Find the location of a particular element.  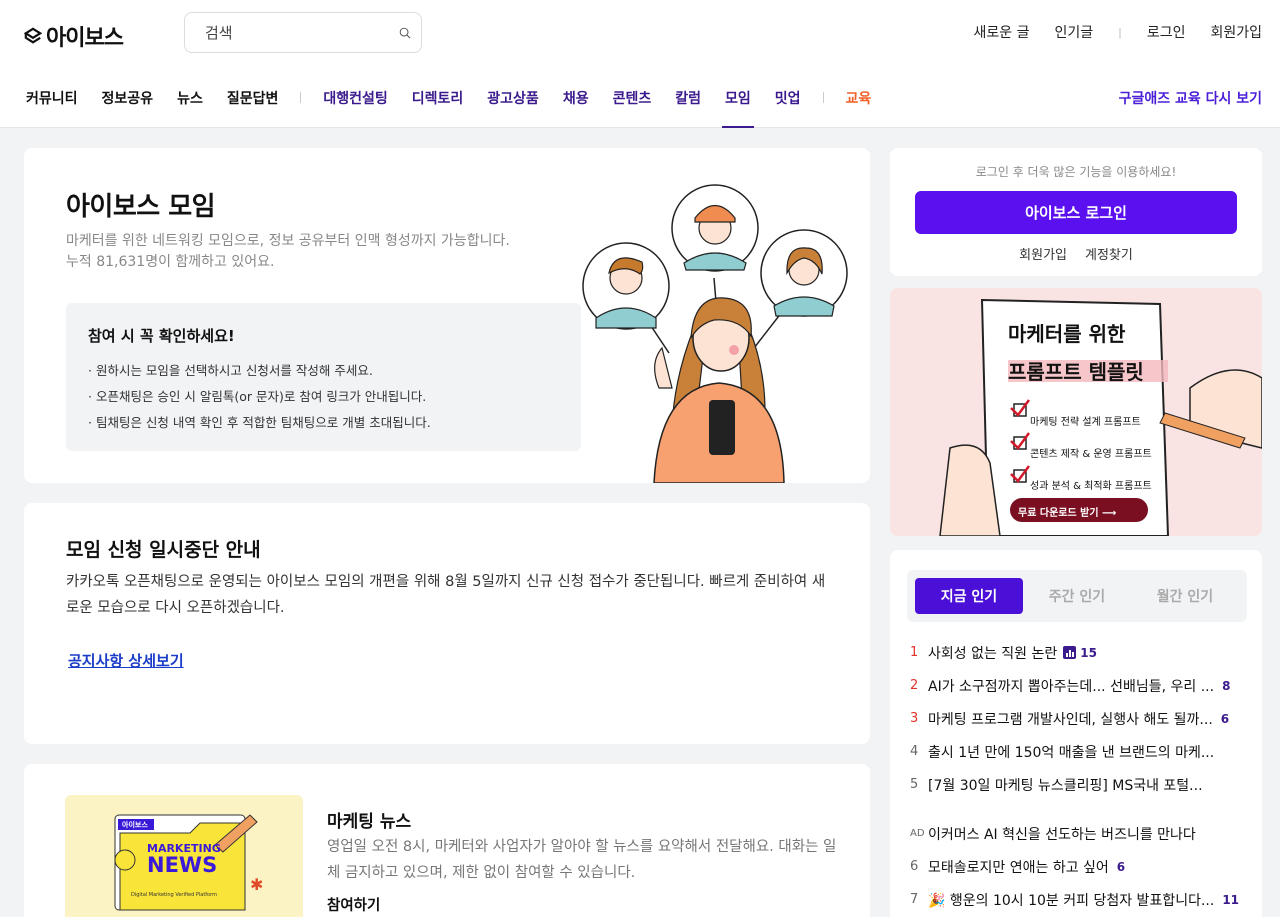

pause-title: 모임 신청 일시중단 안내 is located at coordinates (163, 550).